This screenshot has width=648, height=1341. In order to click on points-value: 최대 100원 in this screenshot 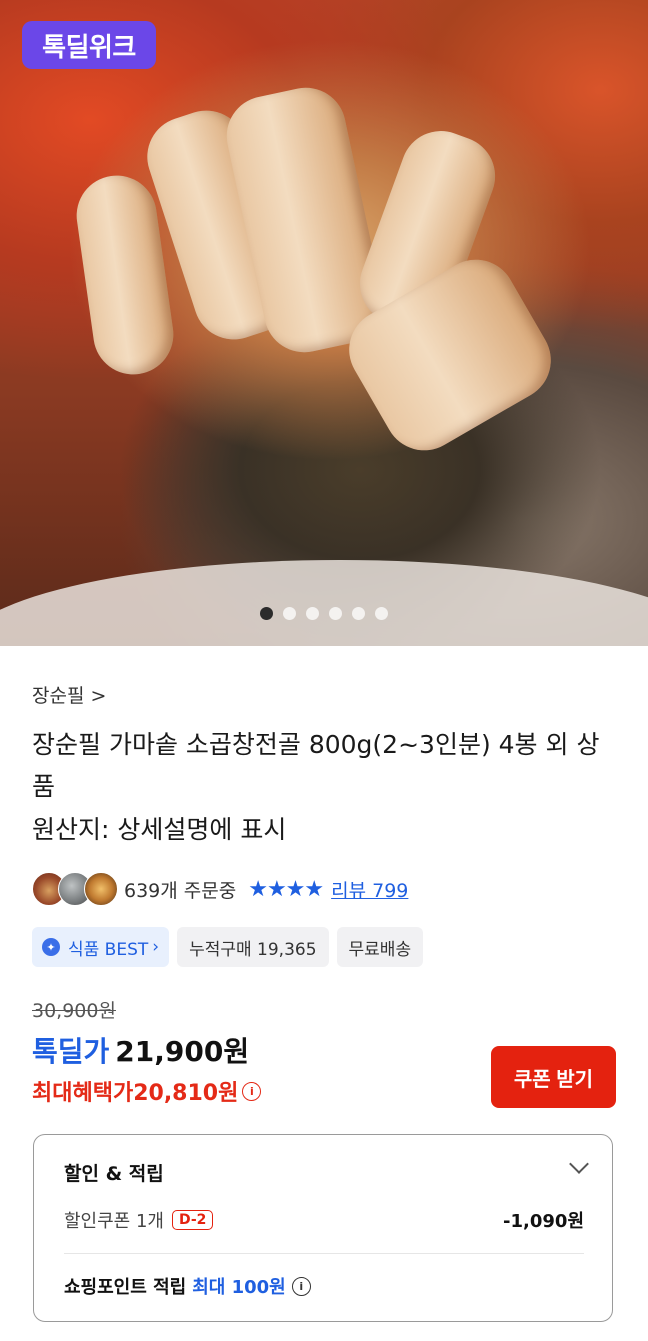, I will do `click(239, 1287)`.